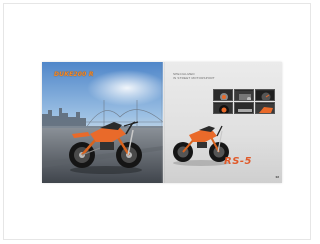 This screenshot has width=320, height=244. I want to click on detail-photo-grid, so click(245, 102).